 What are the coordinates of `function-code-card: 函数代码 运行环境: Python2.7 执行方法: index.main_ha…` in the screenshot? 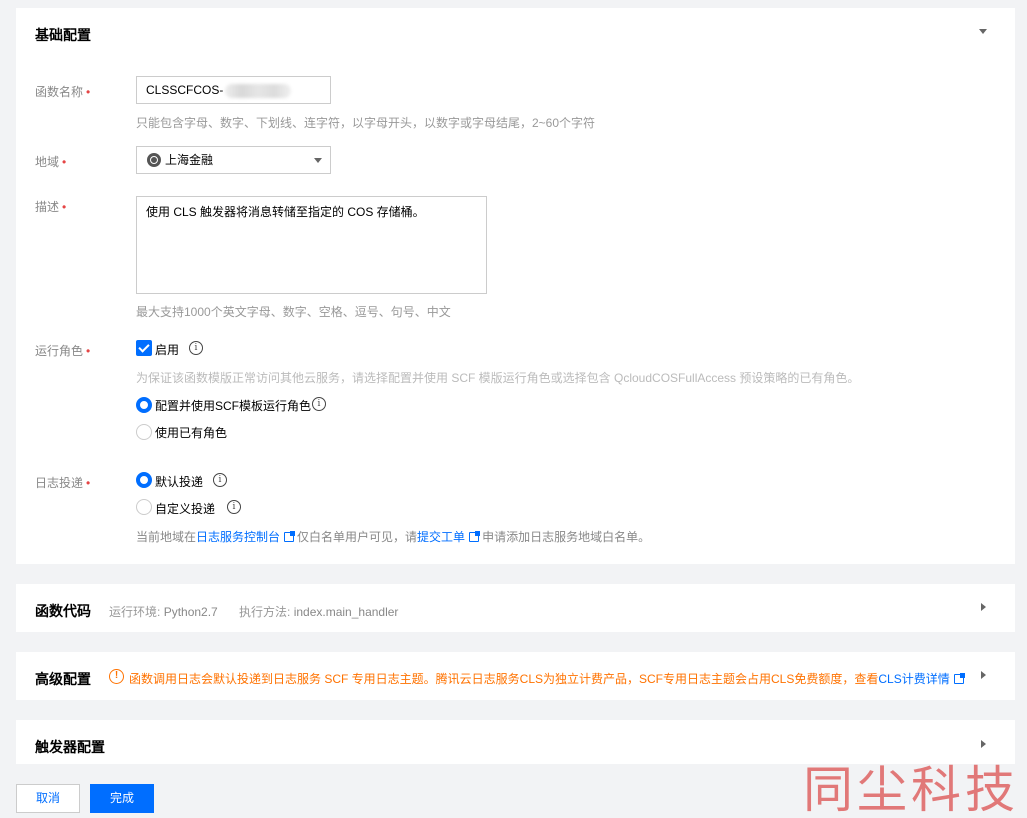 It's located at (515, 608).